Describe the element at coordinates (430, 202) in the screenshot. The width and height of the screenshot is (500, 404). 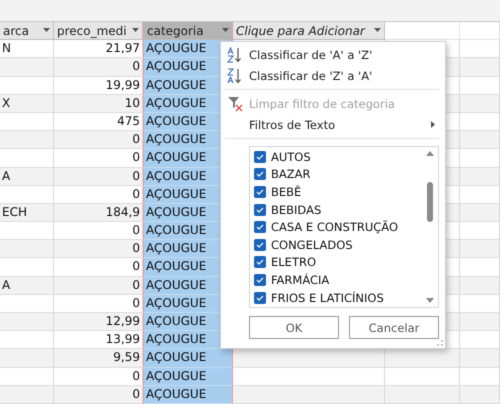
I see `scrollbar-thumb` at that location.